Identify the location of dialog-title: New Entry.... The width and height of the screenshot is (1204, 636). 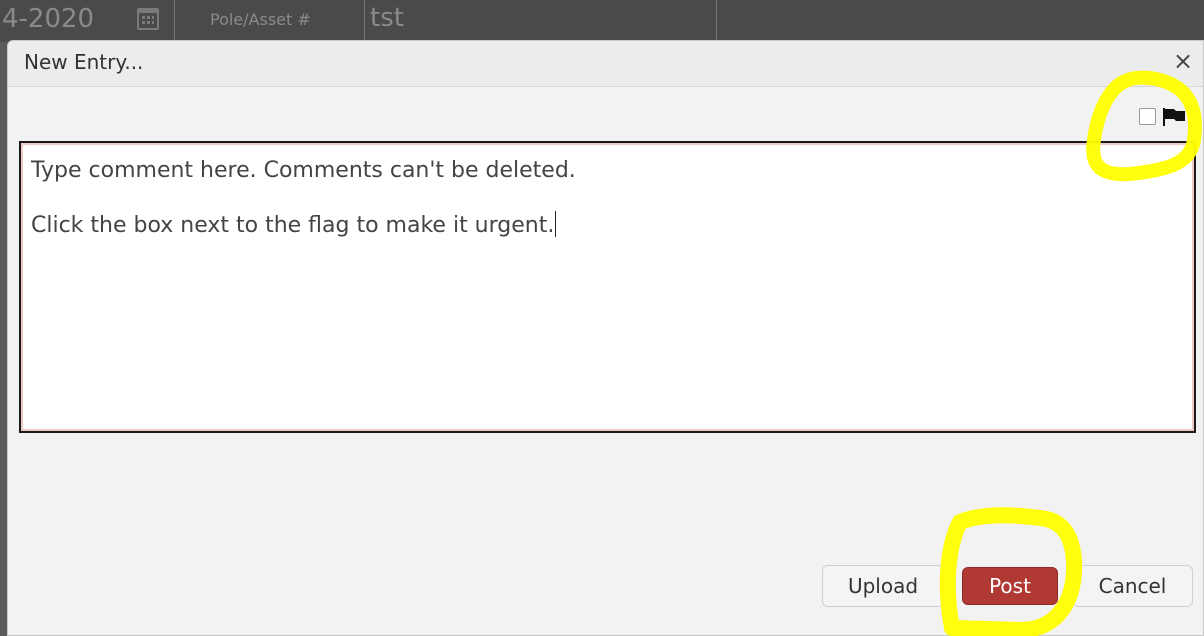
(84, 62).